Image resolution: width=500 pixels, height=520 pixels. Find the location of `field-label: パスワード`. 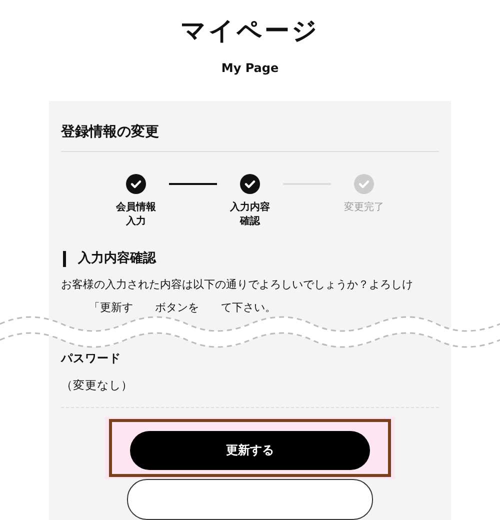

field-label: パスワード is located at coordinates (91, 358).